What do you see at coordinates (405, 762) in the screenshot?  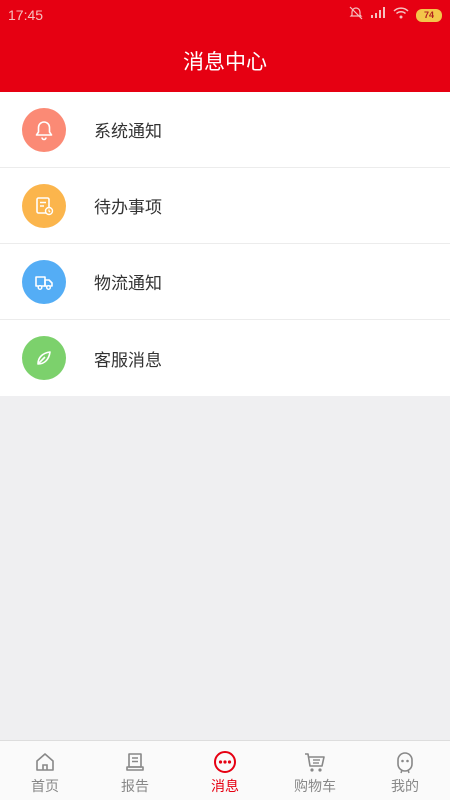 I see `user-icon` at bounding box center [405, 762].